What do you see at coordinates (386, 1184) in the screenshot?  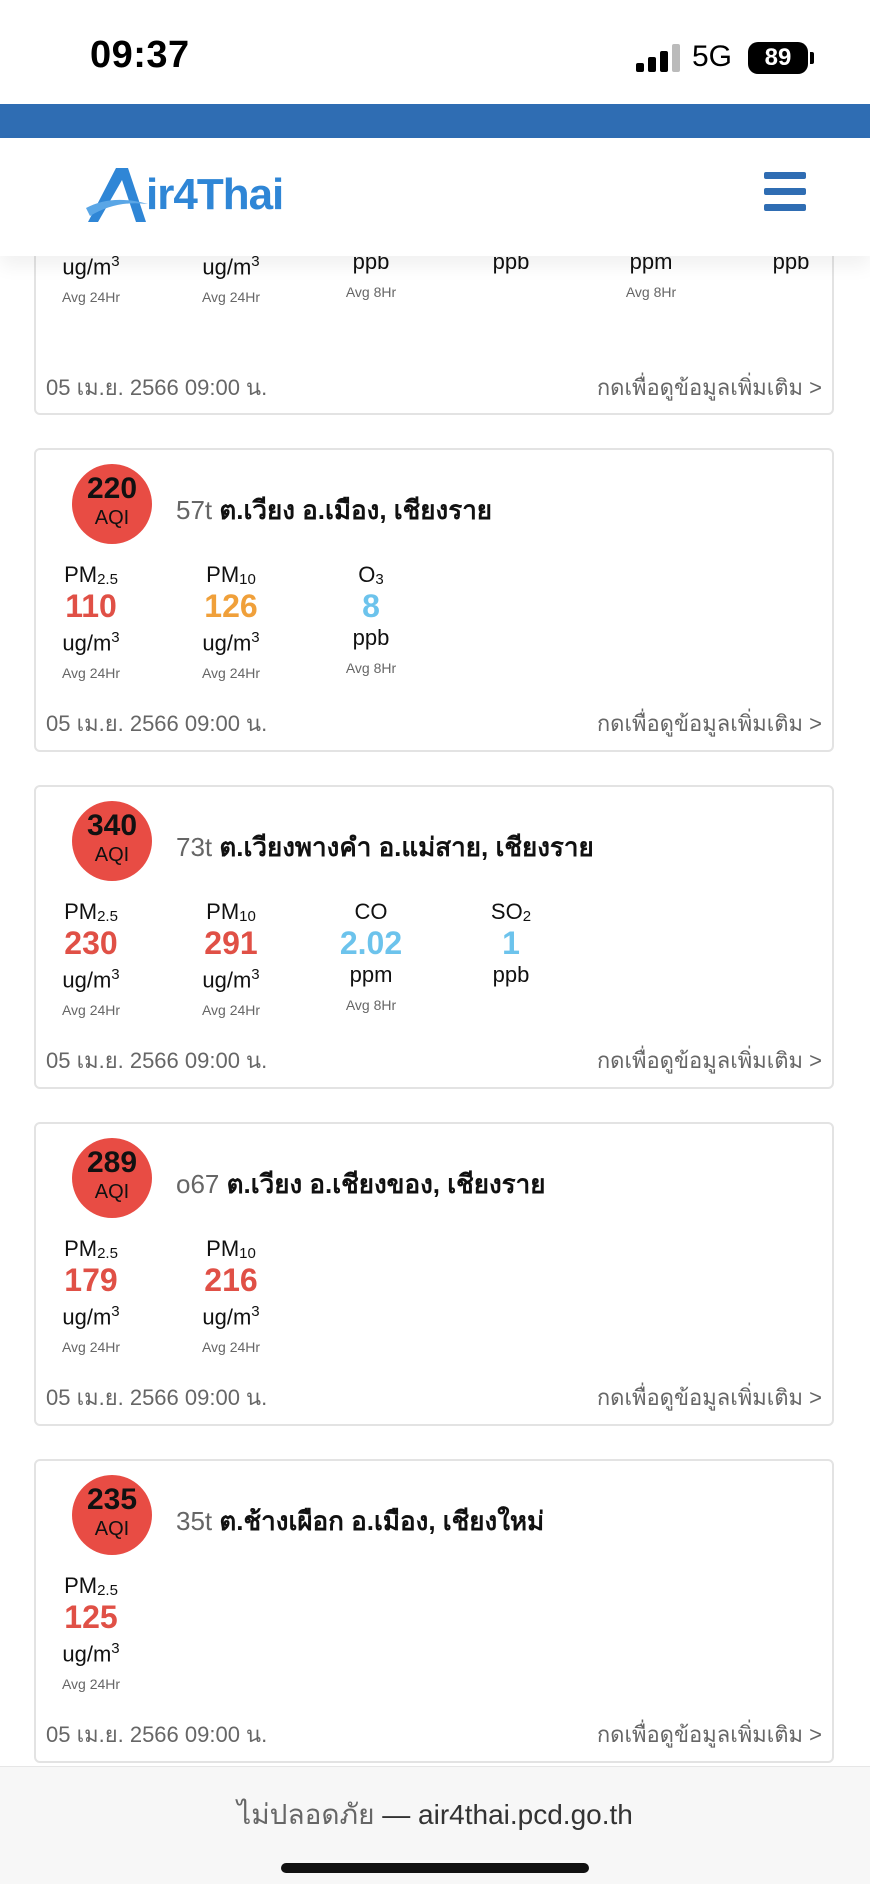 I see `station-name: ต.เวียง อ.เชียงของ, เชียงราย` at bounding box center [386, 1184].